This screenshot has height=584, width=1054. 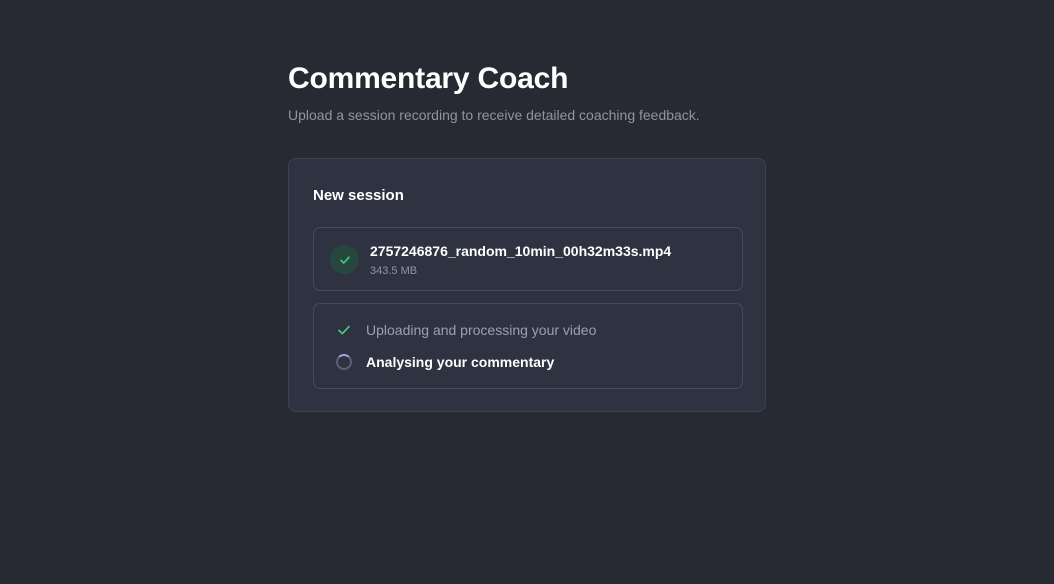 I want to click on page-title: Commentary Coach, so click(x=428, y=78).